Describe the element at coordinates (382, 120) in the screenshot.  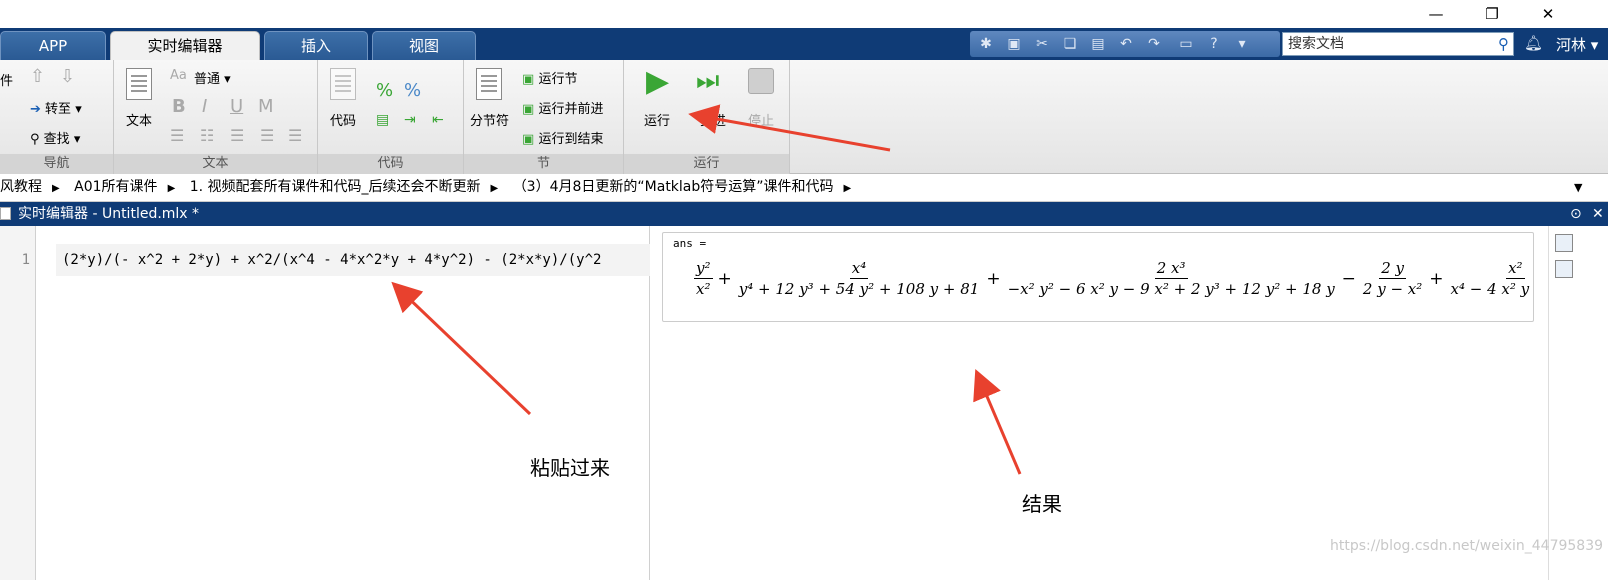
I see `wrap-icon: ▤` at that location.